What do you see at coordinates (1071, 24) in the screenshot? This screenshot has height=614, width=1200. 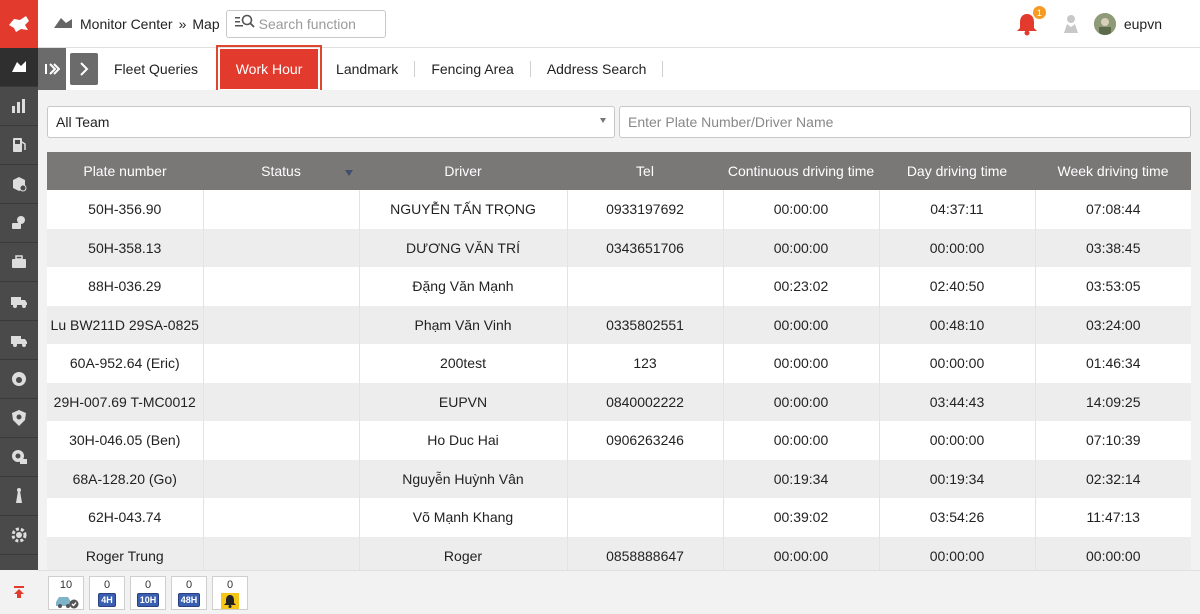 I see `user-group-icon` at bounding box center [1071, 24].